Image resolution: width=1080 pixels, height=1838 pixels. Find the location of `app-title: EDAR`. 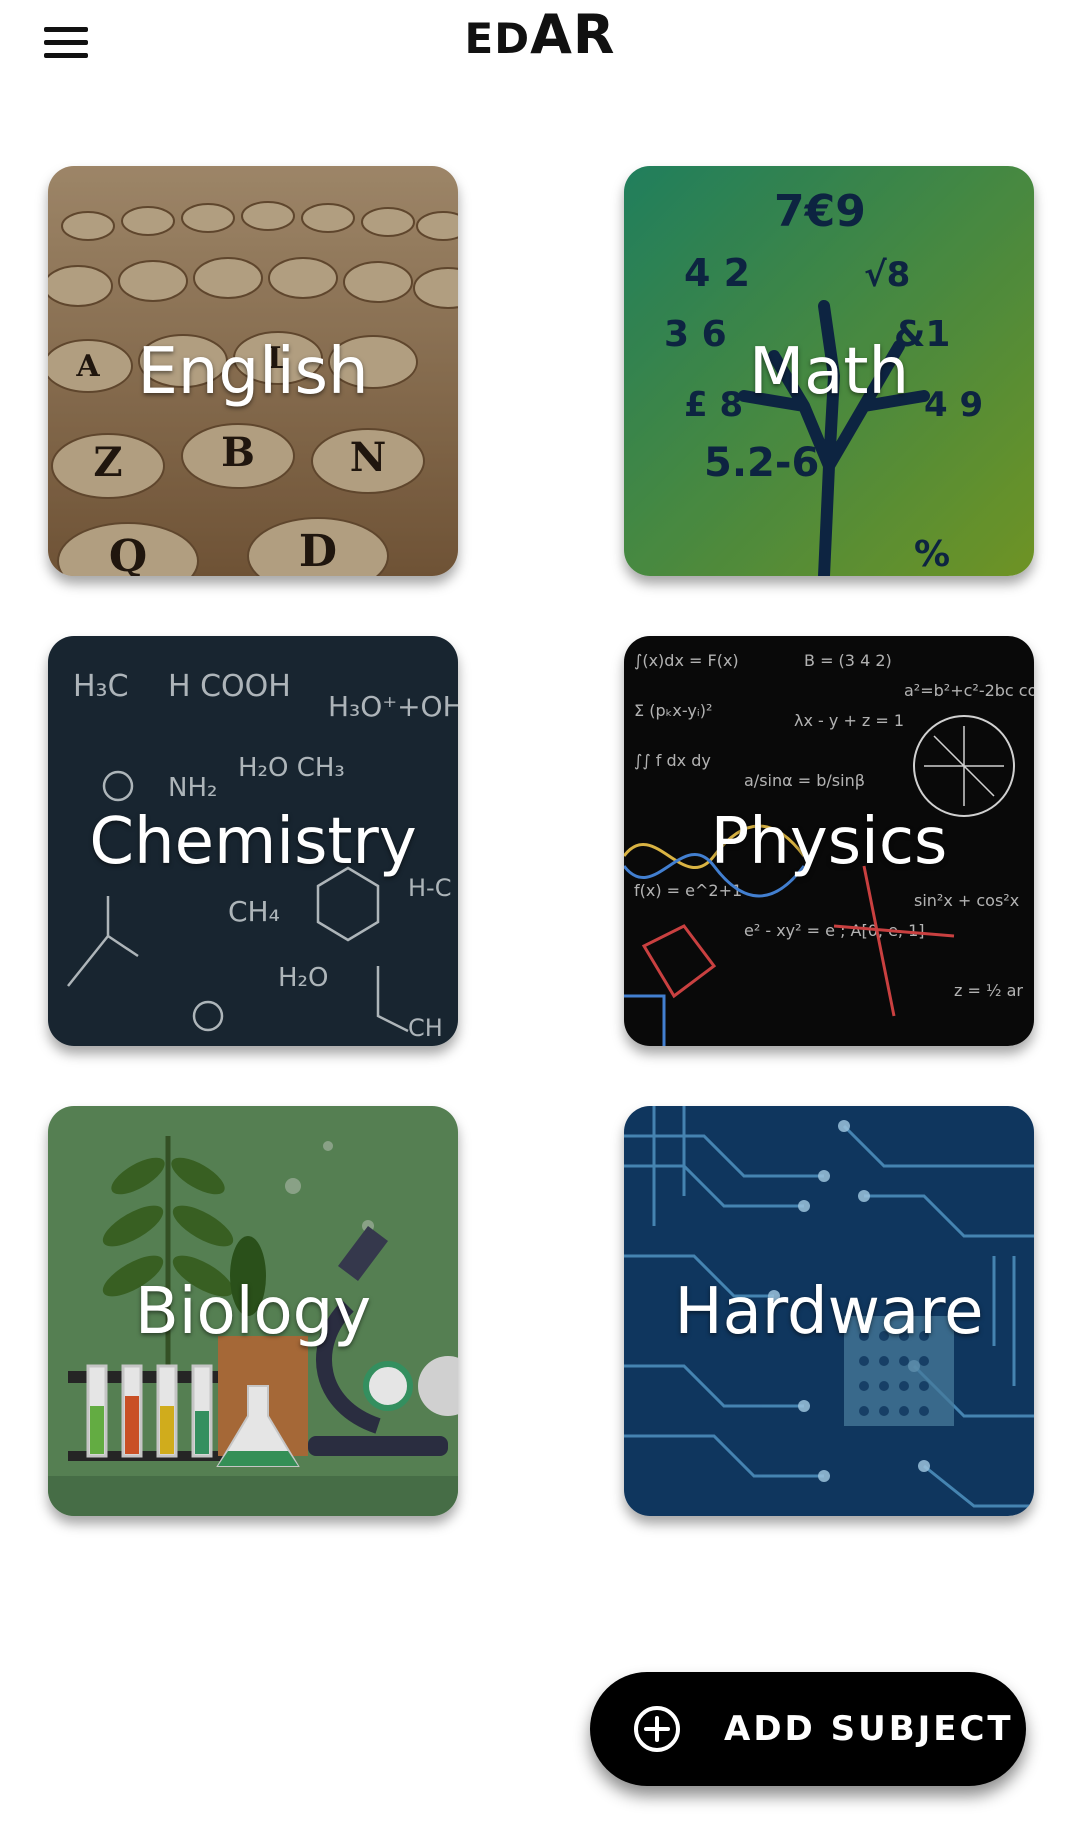

app-title: EDAR is located at coordinates (540, 35).